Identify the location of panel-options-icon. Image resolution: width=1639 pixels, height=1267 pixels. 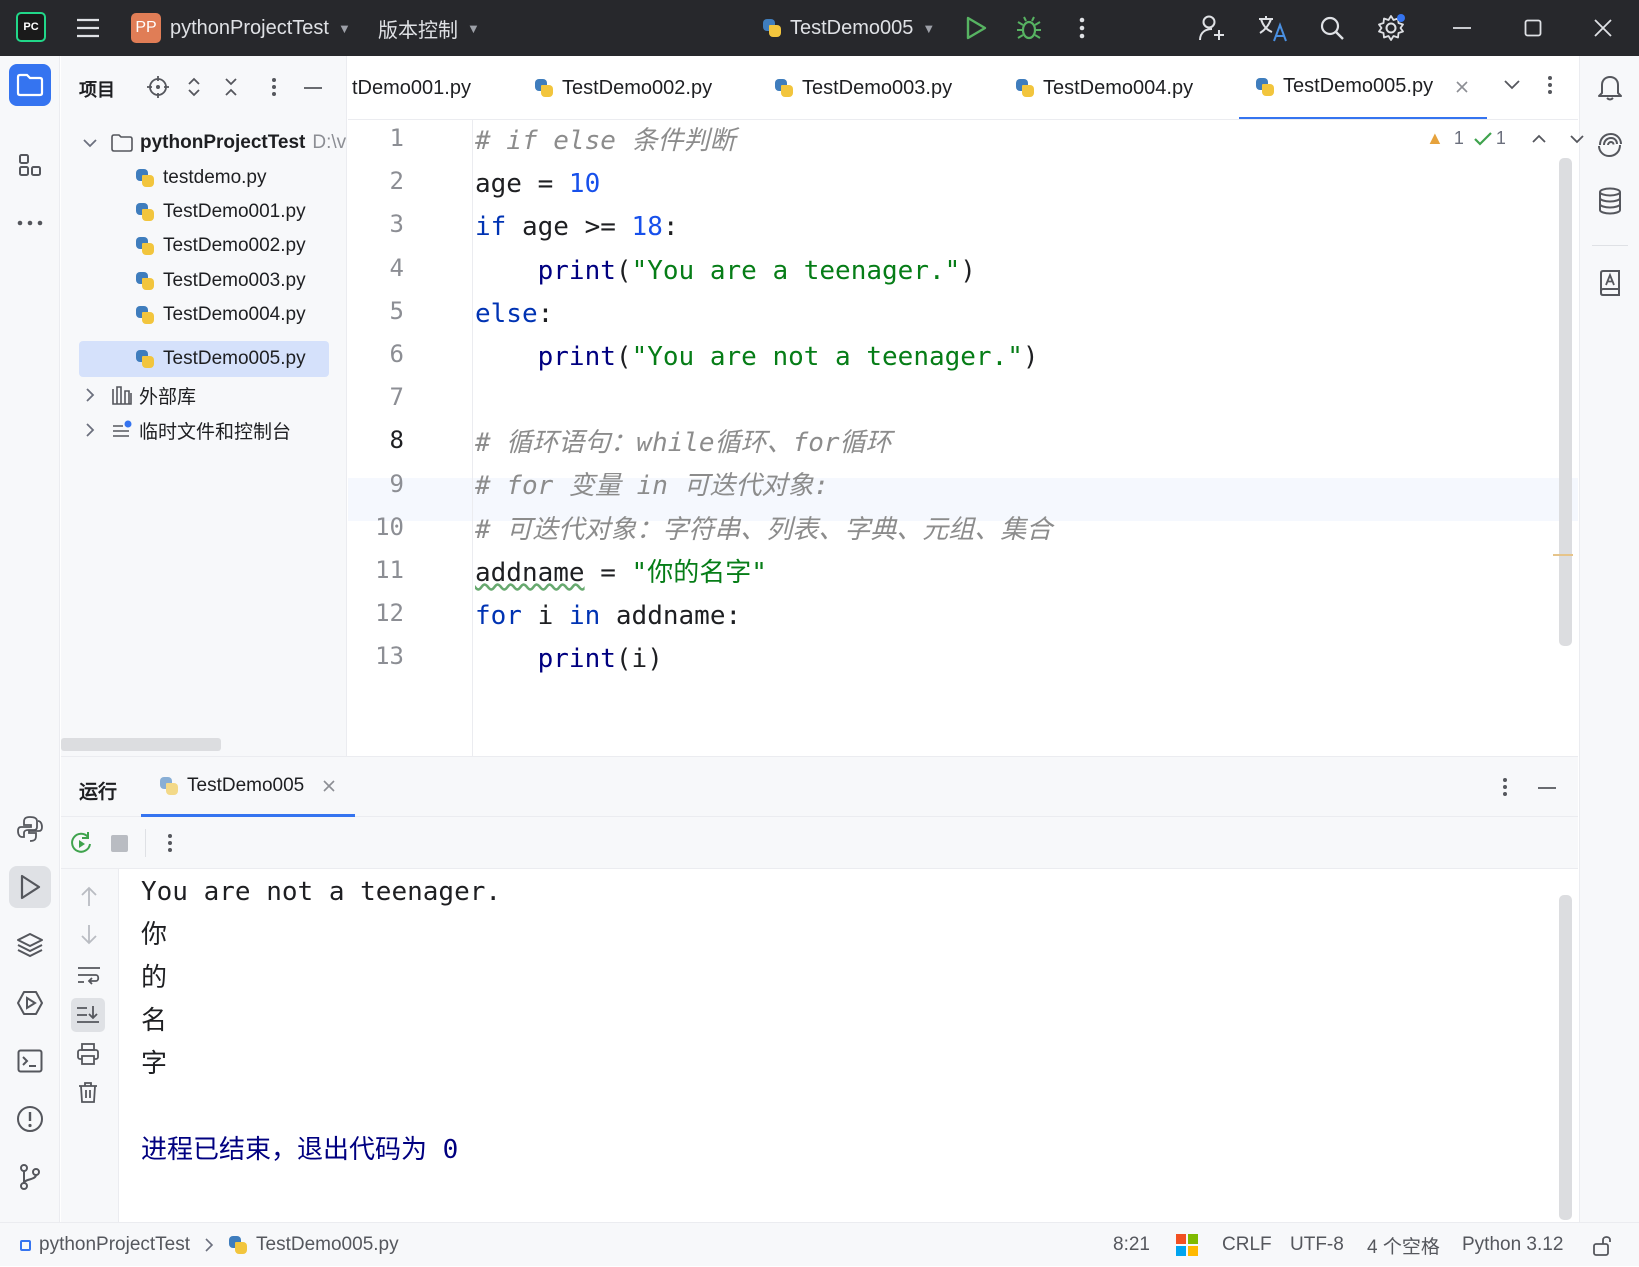
(274, 87).